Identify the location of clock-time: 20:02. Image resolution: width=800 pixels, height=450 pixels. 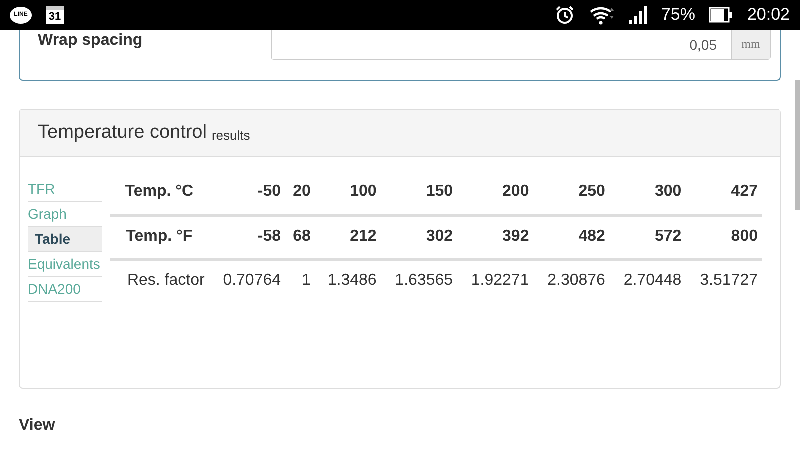
(768, 15).